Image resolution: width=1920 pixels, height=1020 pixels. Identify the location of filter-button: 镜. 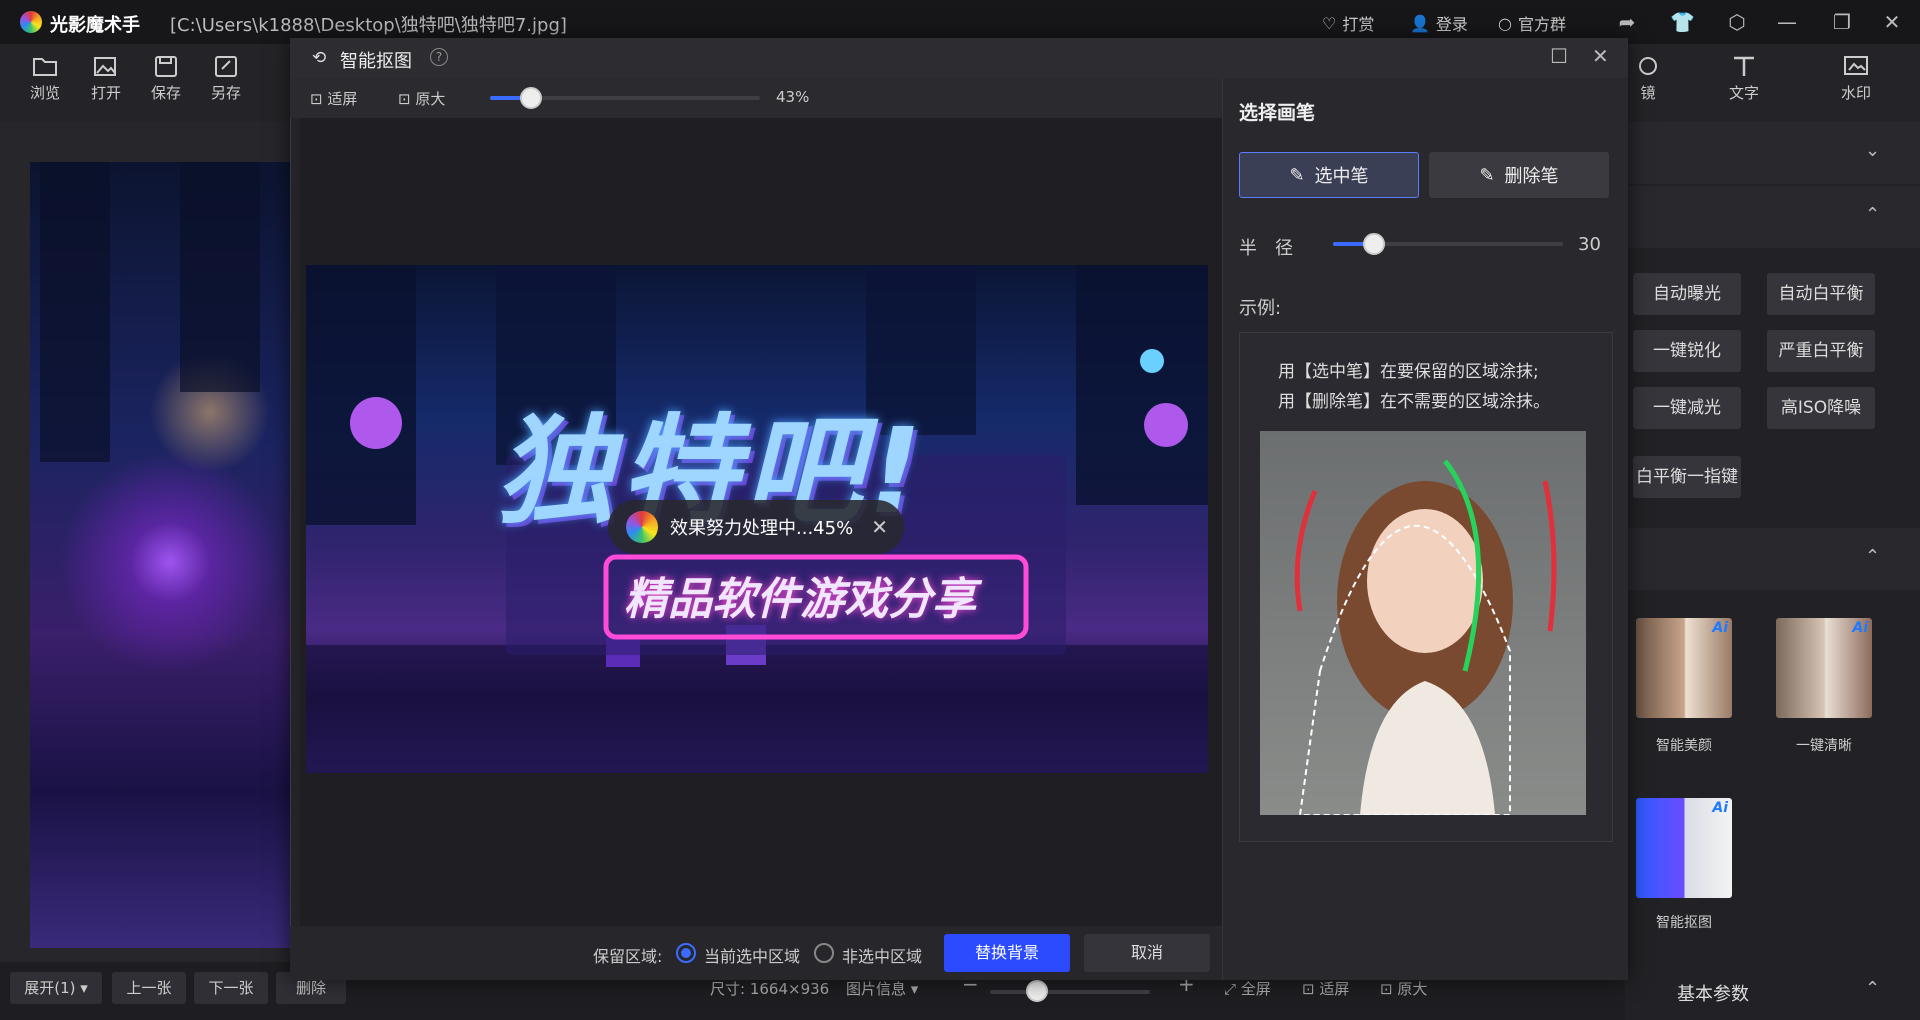
(1648, 78).